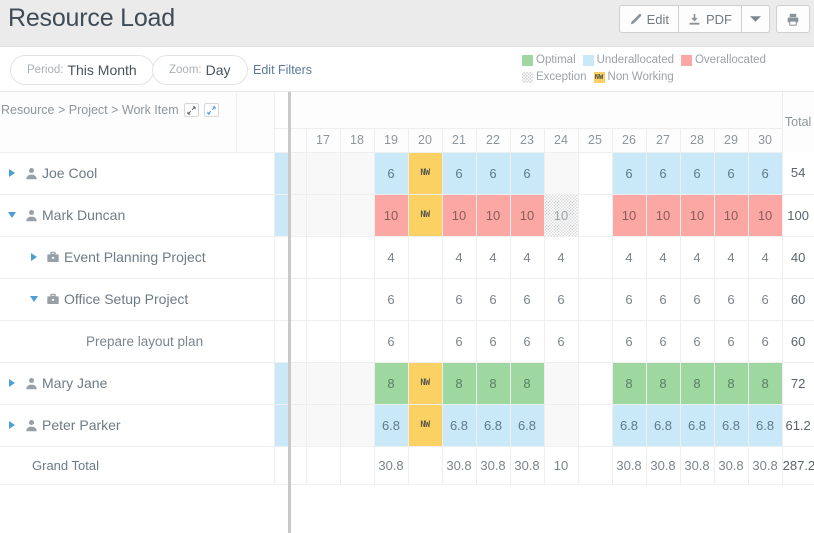 The image size is (814, 533). I want to click on pdf-button: PDF, so click(710, 19).